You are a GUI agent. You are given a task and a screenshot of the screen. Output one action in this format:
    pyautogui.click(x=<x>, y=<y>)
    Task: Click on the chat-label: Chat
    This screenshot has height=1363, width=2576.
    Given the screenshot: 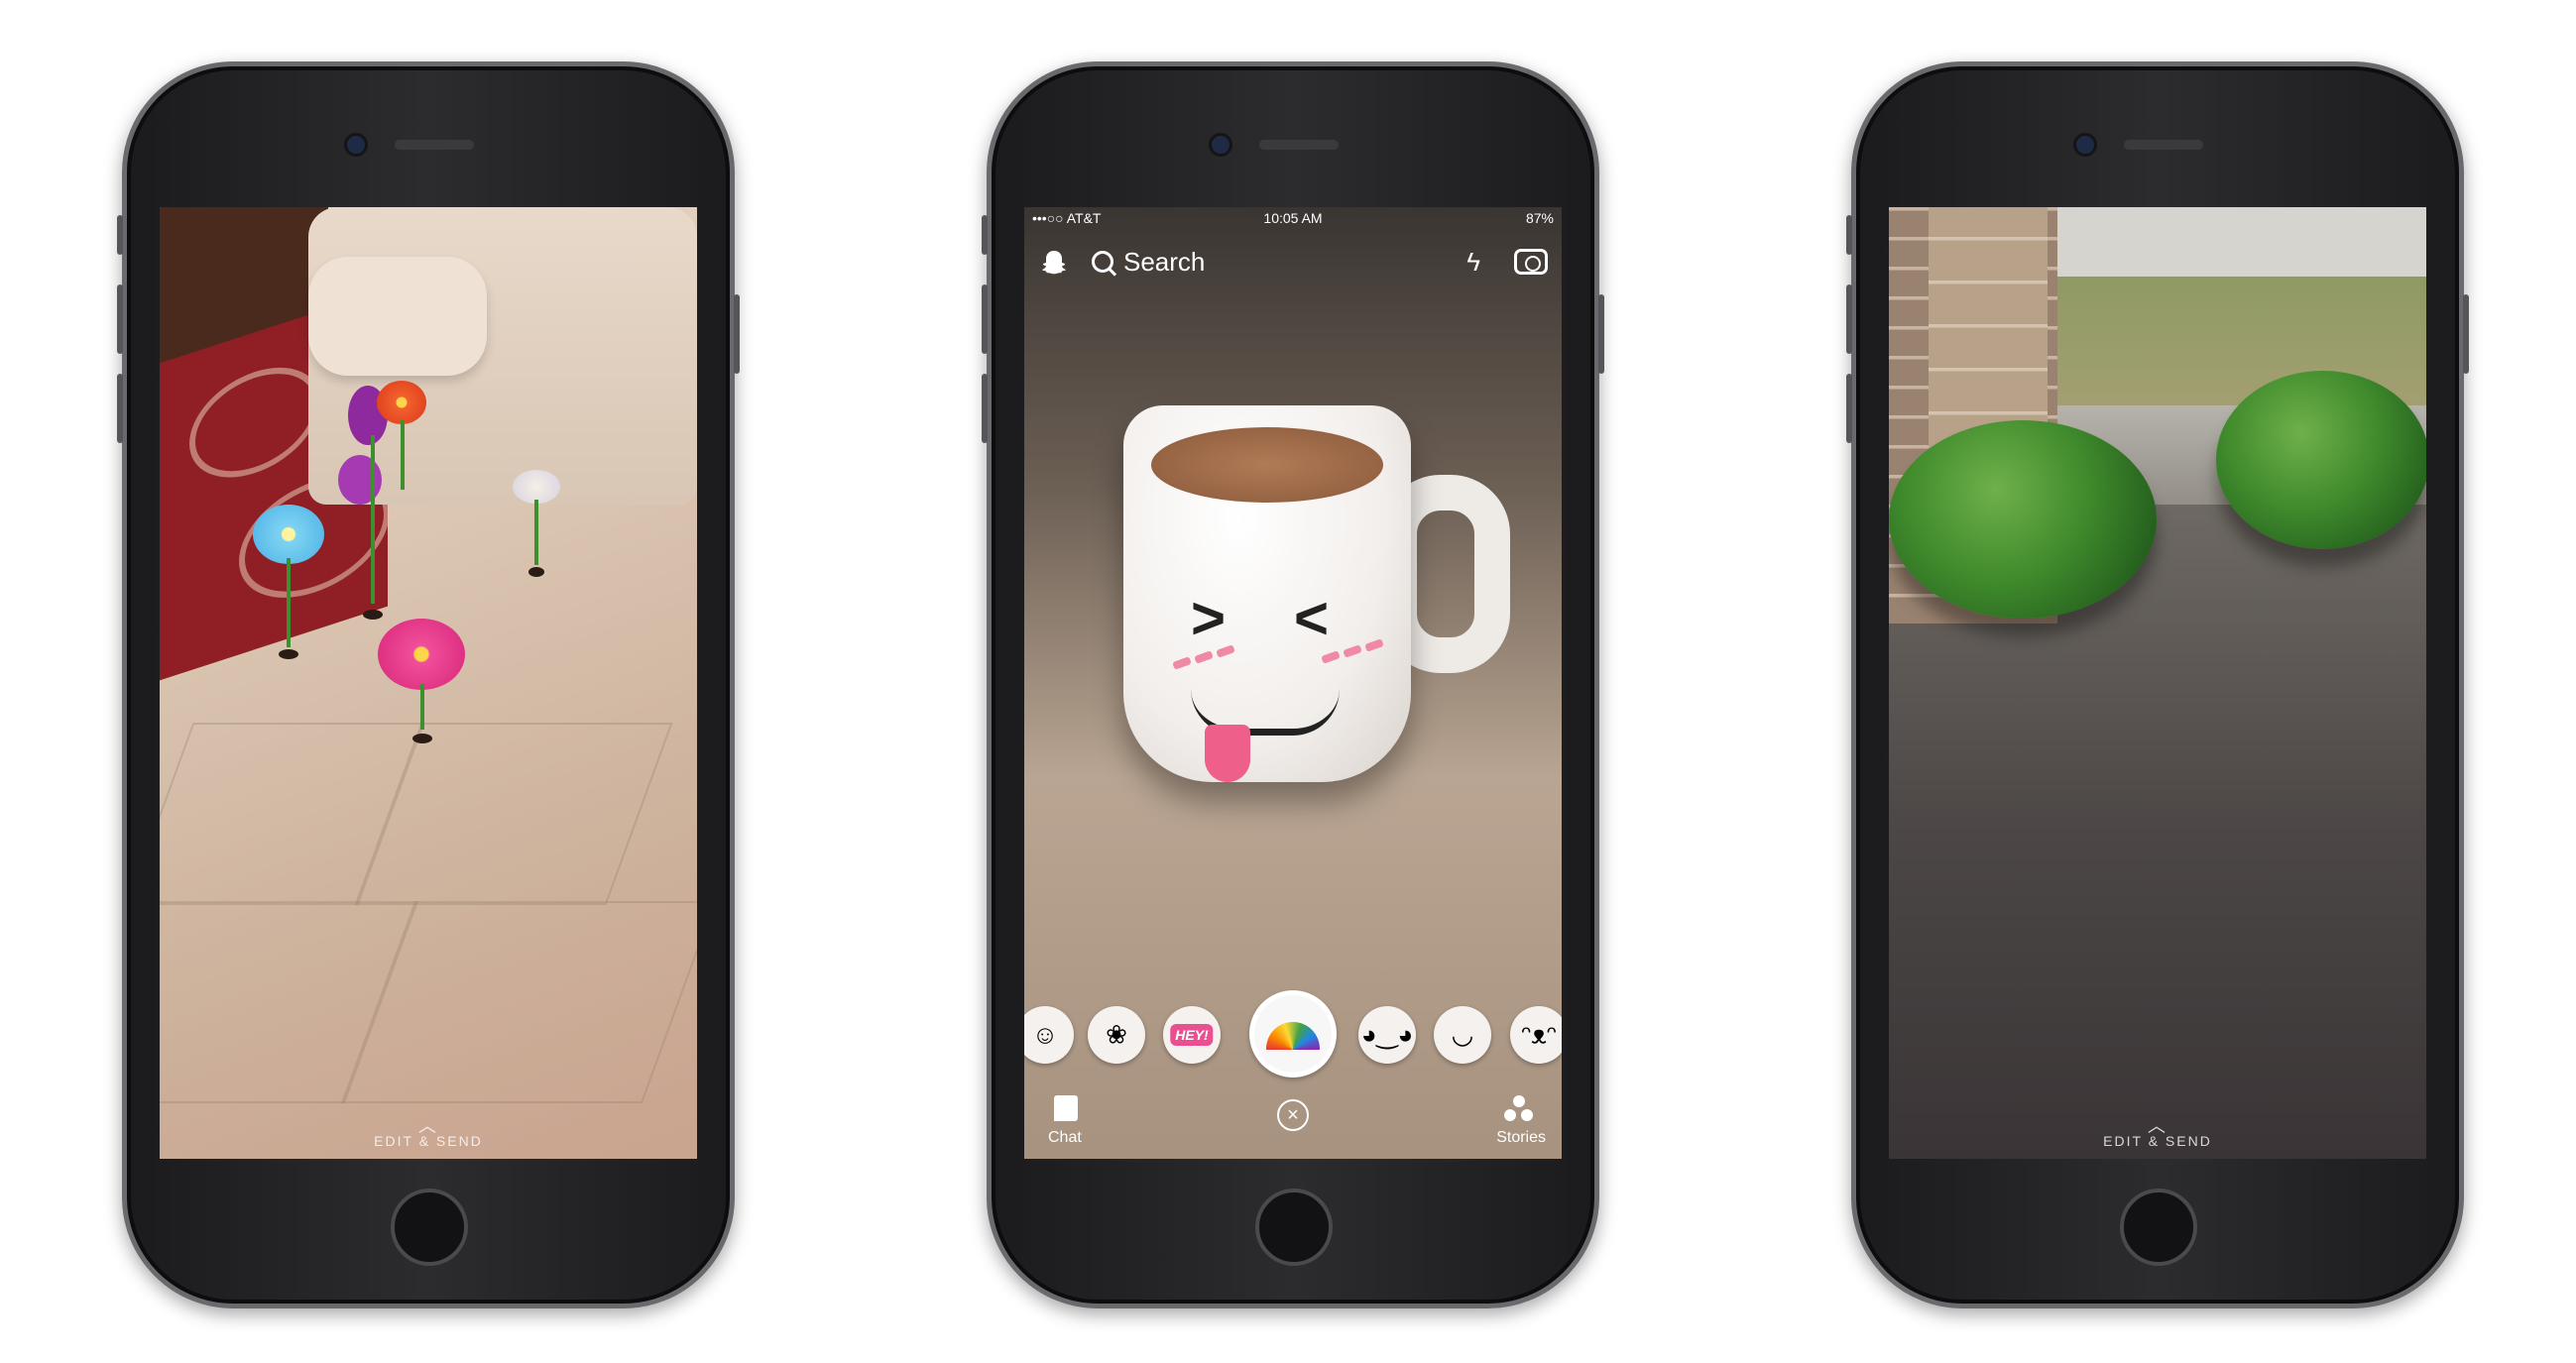 What is the action you would take?
    pyautogui.click(x=1065, y=1138)
    